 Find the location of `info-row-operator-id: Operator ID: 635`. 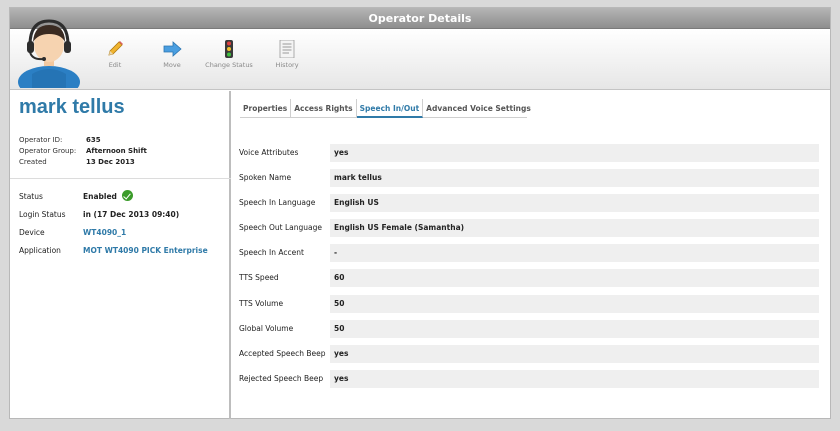

info-row-operator-id: Operator ID: 635 is located at coordinates (121, 140).